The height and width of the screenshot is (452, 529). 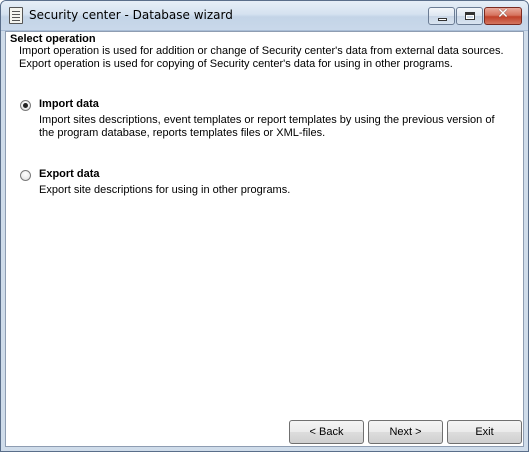 I want to click on window-title: Security center - Database wizard, so click(x=131, y=15).